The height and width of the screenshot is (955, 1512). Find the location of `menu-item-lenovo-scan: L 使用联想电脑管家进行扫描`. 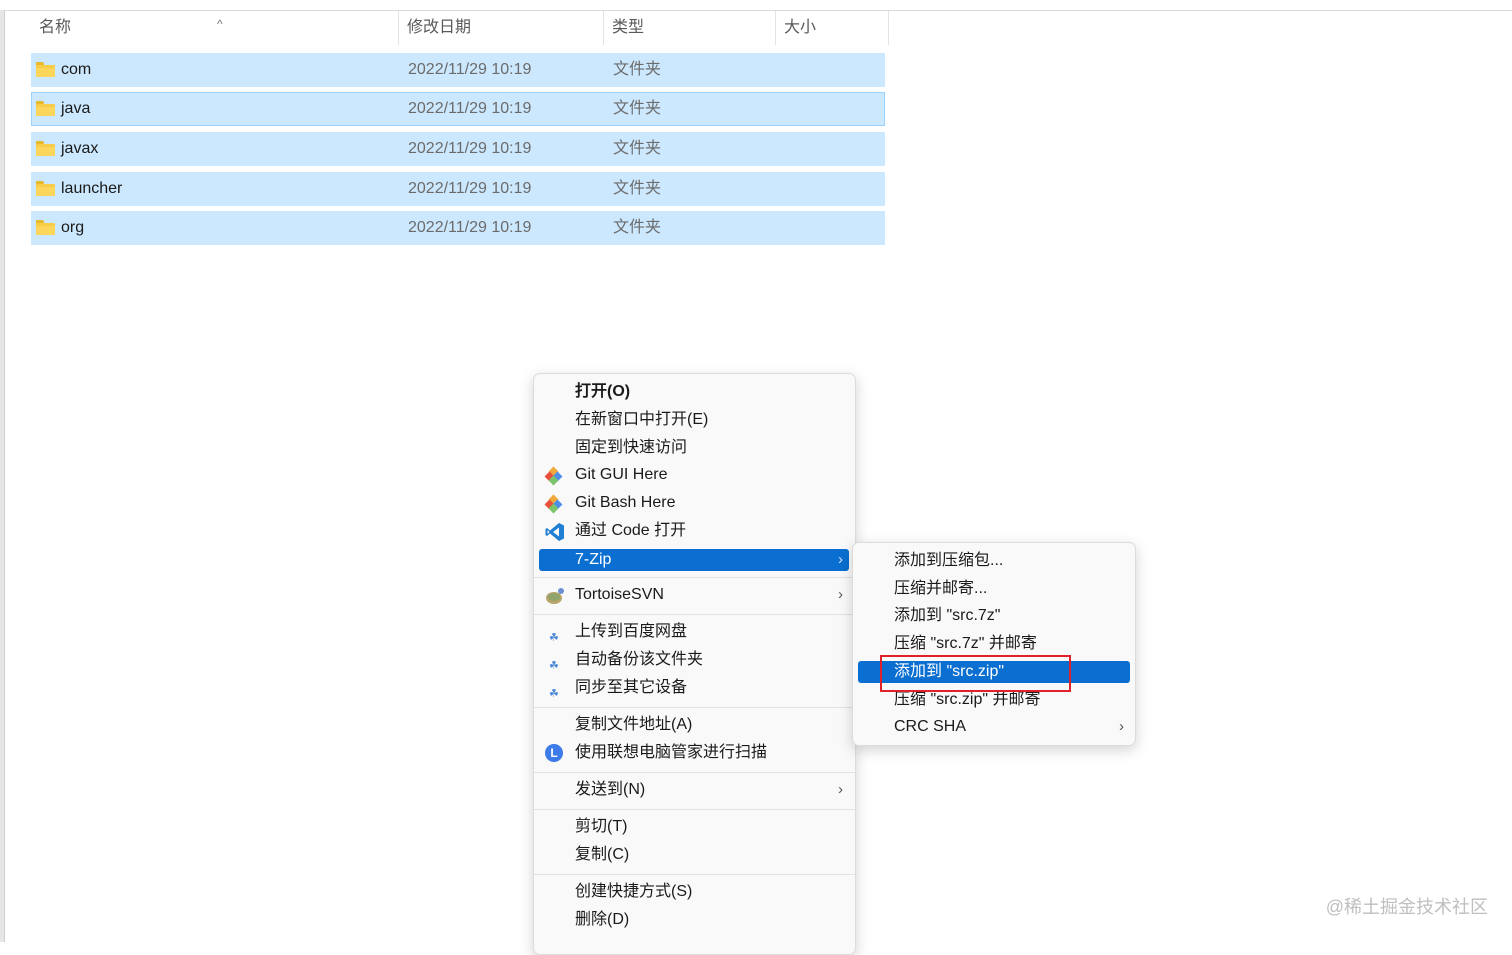

menu-item-lenovo-scan: L 使用联想电脑管家进行扫描 is located at coordinates (694, 753).